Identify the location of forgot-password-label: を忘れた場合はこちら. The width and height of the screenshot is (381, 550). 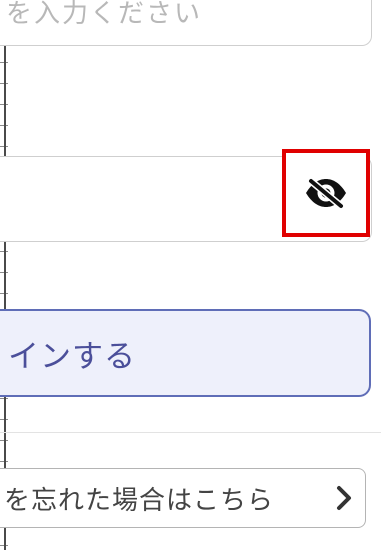
(139, 500).